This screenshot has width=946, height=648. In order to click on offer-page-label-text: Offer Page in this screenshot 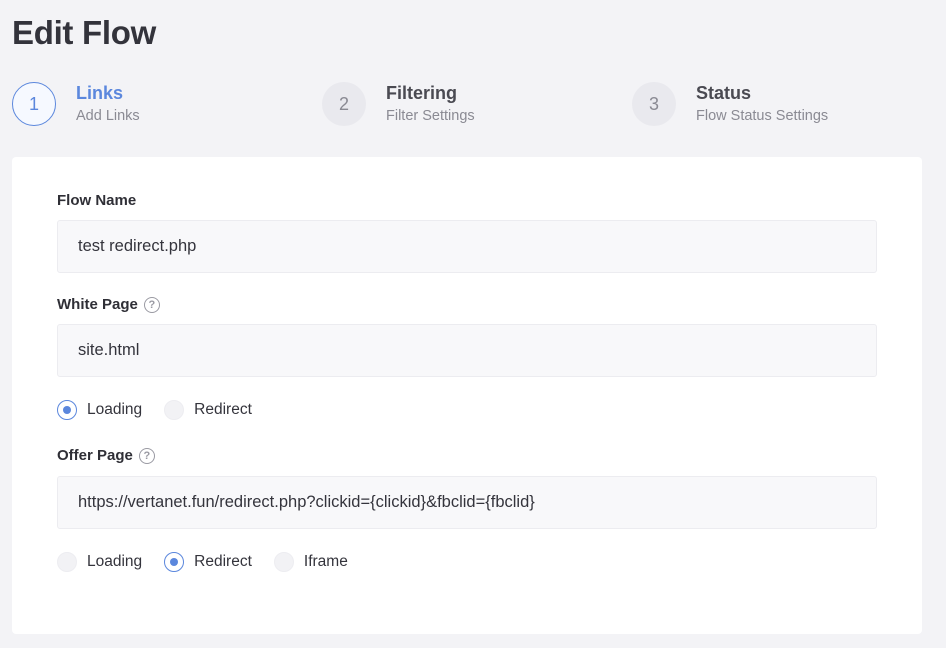, I will do `click(95, 455)`.